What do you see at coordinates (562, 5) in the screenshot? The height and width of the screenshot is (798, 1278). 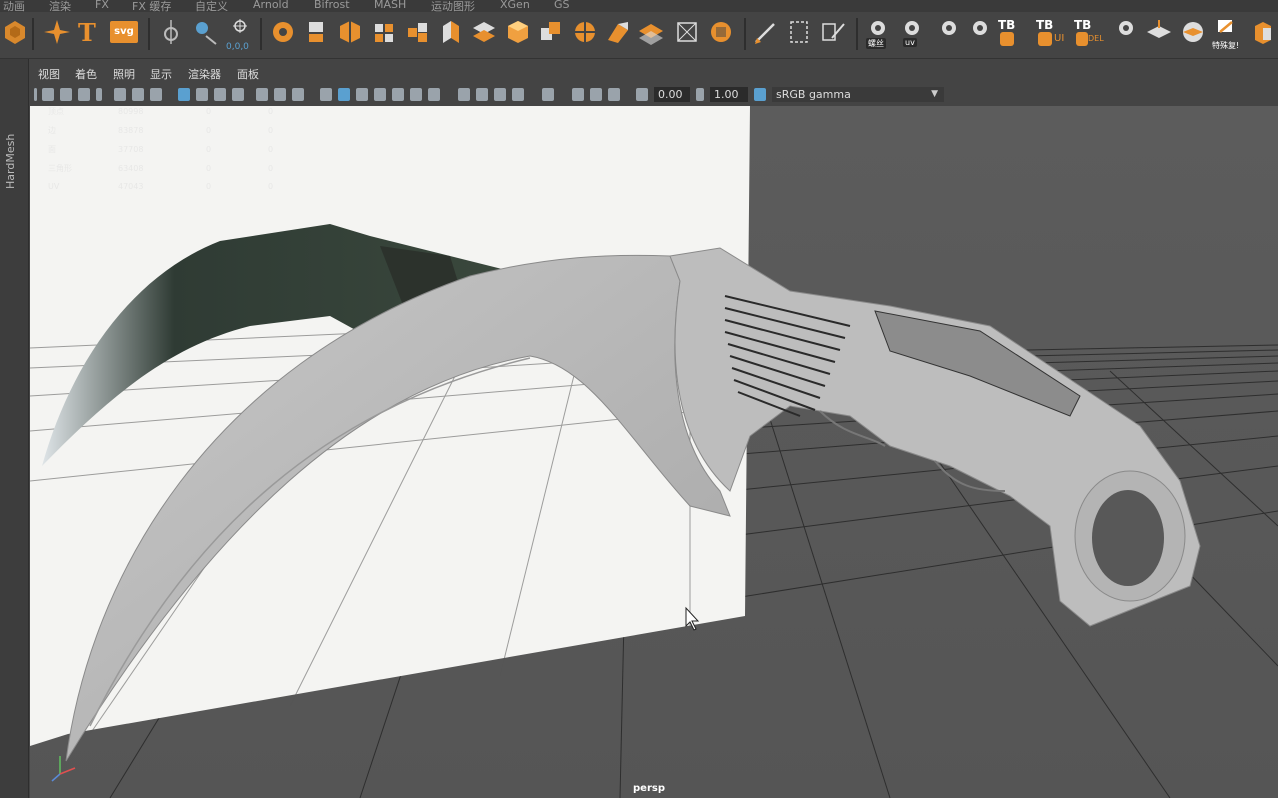 I see `shelf-tab-gs: GS` at bounding box center [562, 5].